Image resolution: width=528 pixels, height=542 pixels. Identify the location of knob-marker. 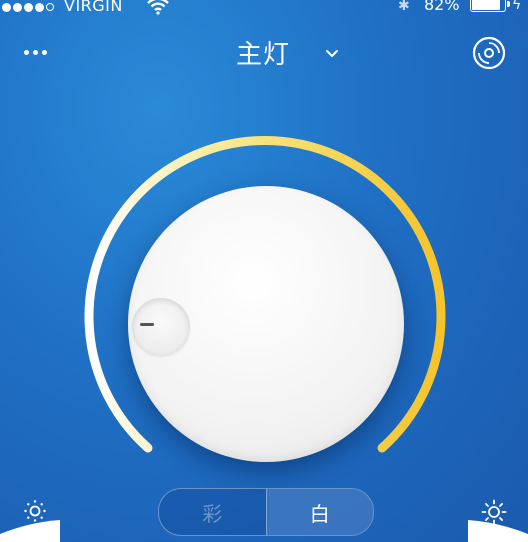
(147, 324).